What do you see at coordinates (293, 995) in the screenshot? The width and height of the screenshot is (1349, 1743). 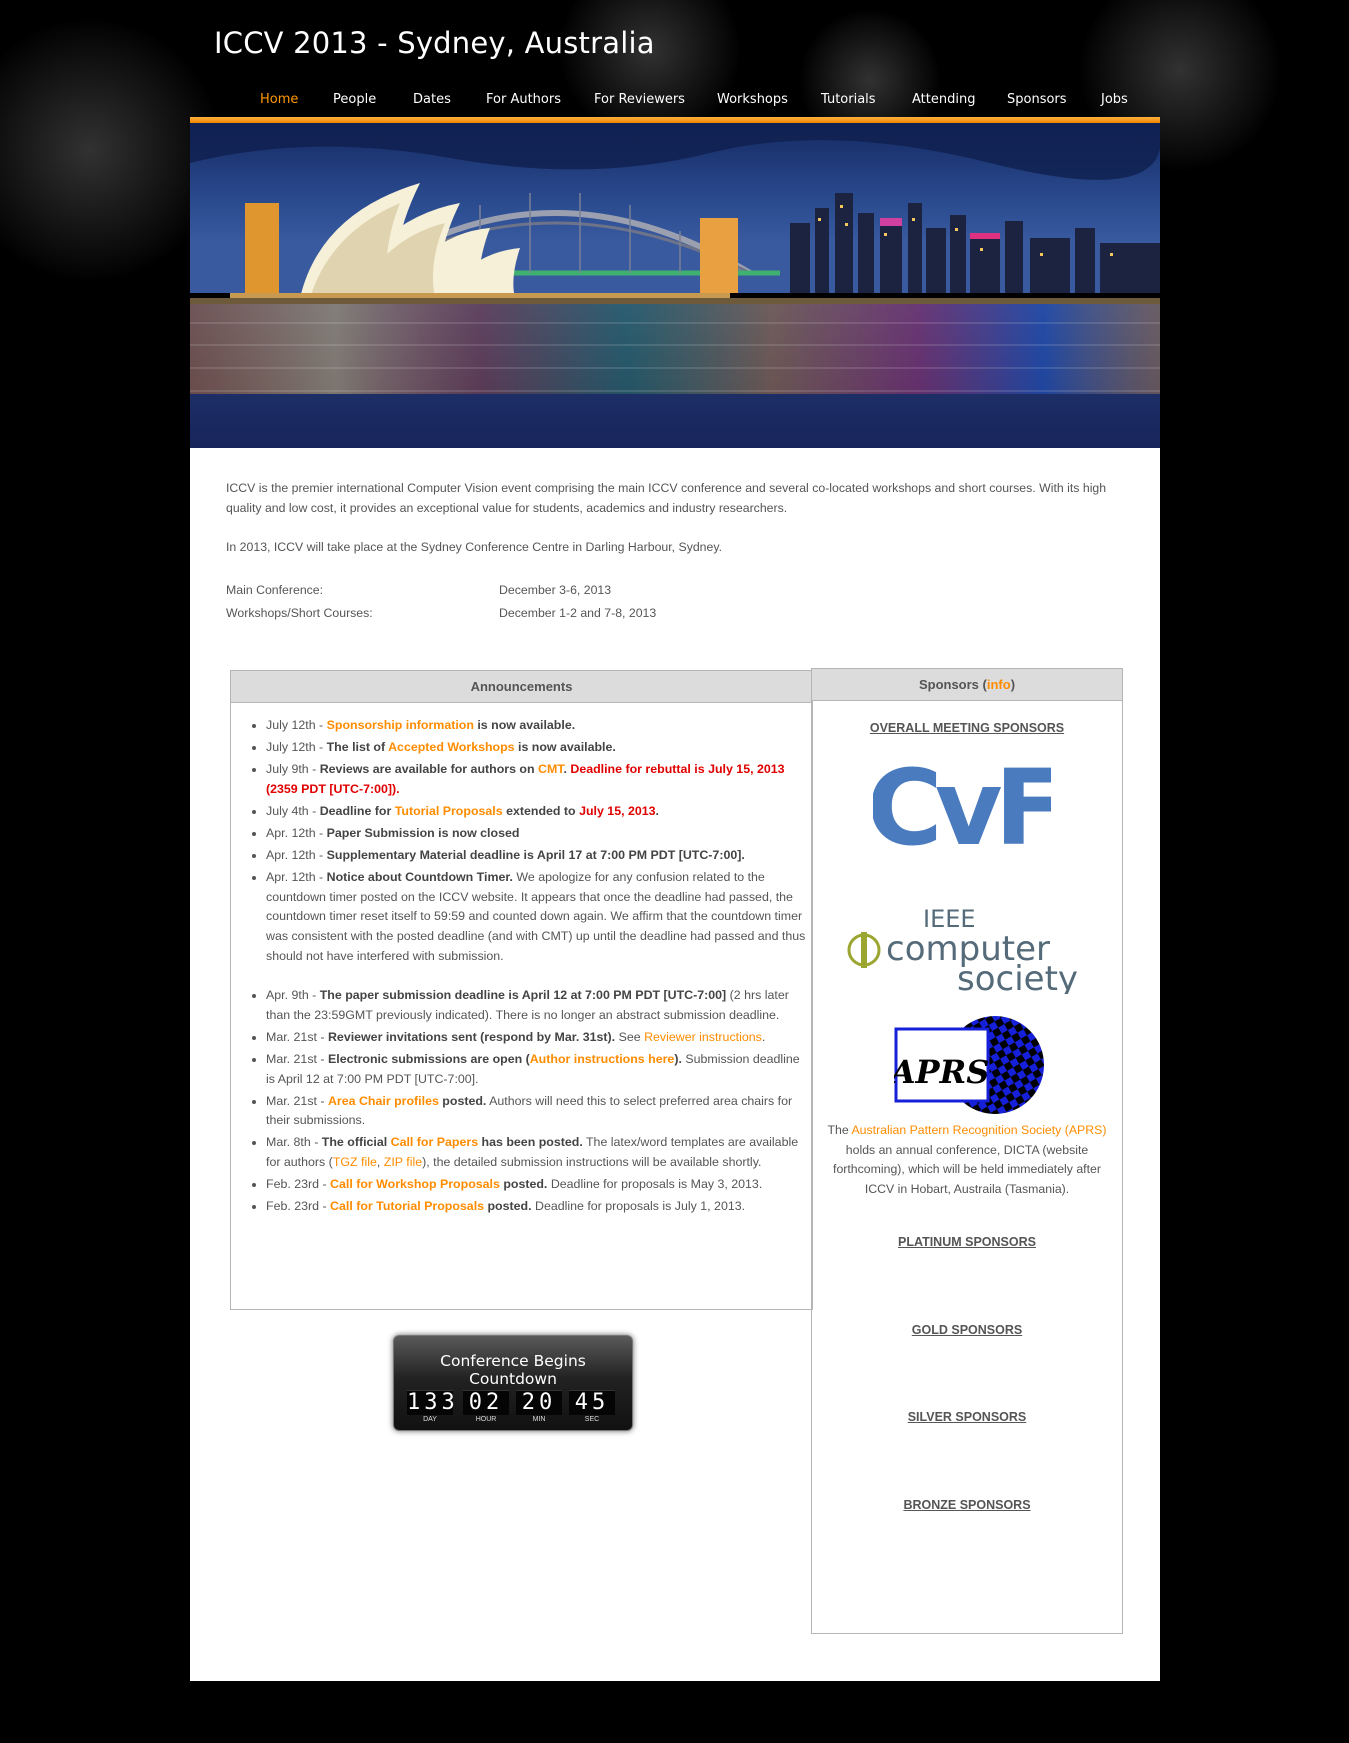 I see `announcement-date: Apr. 9th -` at bounding box center [293, 995].